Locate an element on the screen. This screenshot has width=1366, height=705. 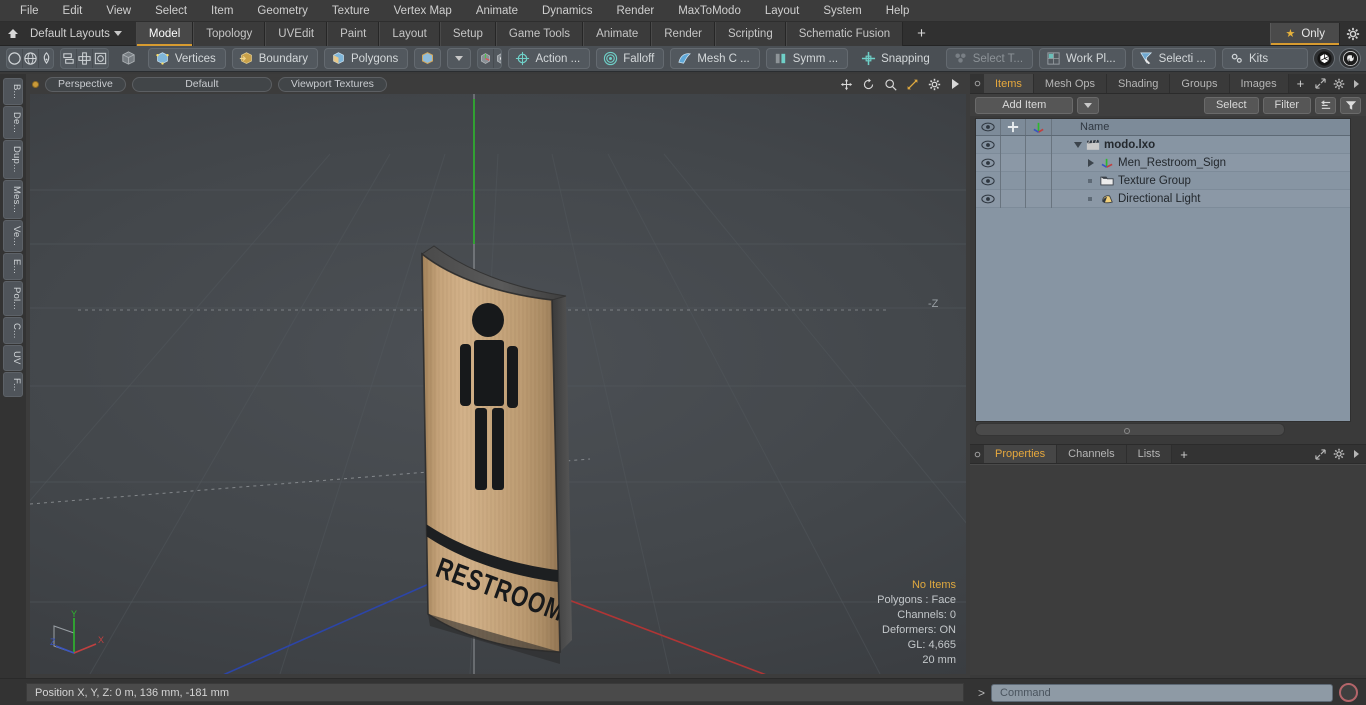
tab-topology: Topology is located at coordinates (229, 33).